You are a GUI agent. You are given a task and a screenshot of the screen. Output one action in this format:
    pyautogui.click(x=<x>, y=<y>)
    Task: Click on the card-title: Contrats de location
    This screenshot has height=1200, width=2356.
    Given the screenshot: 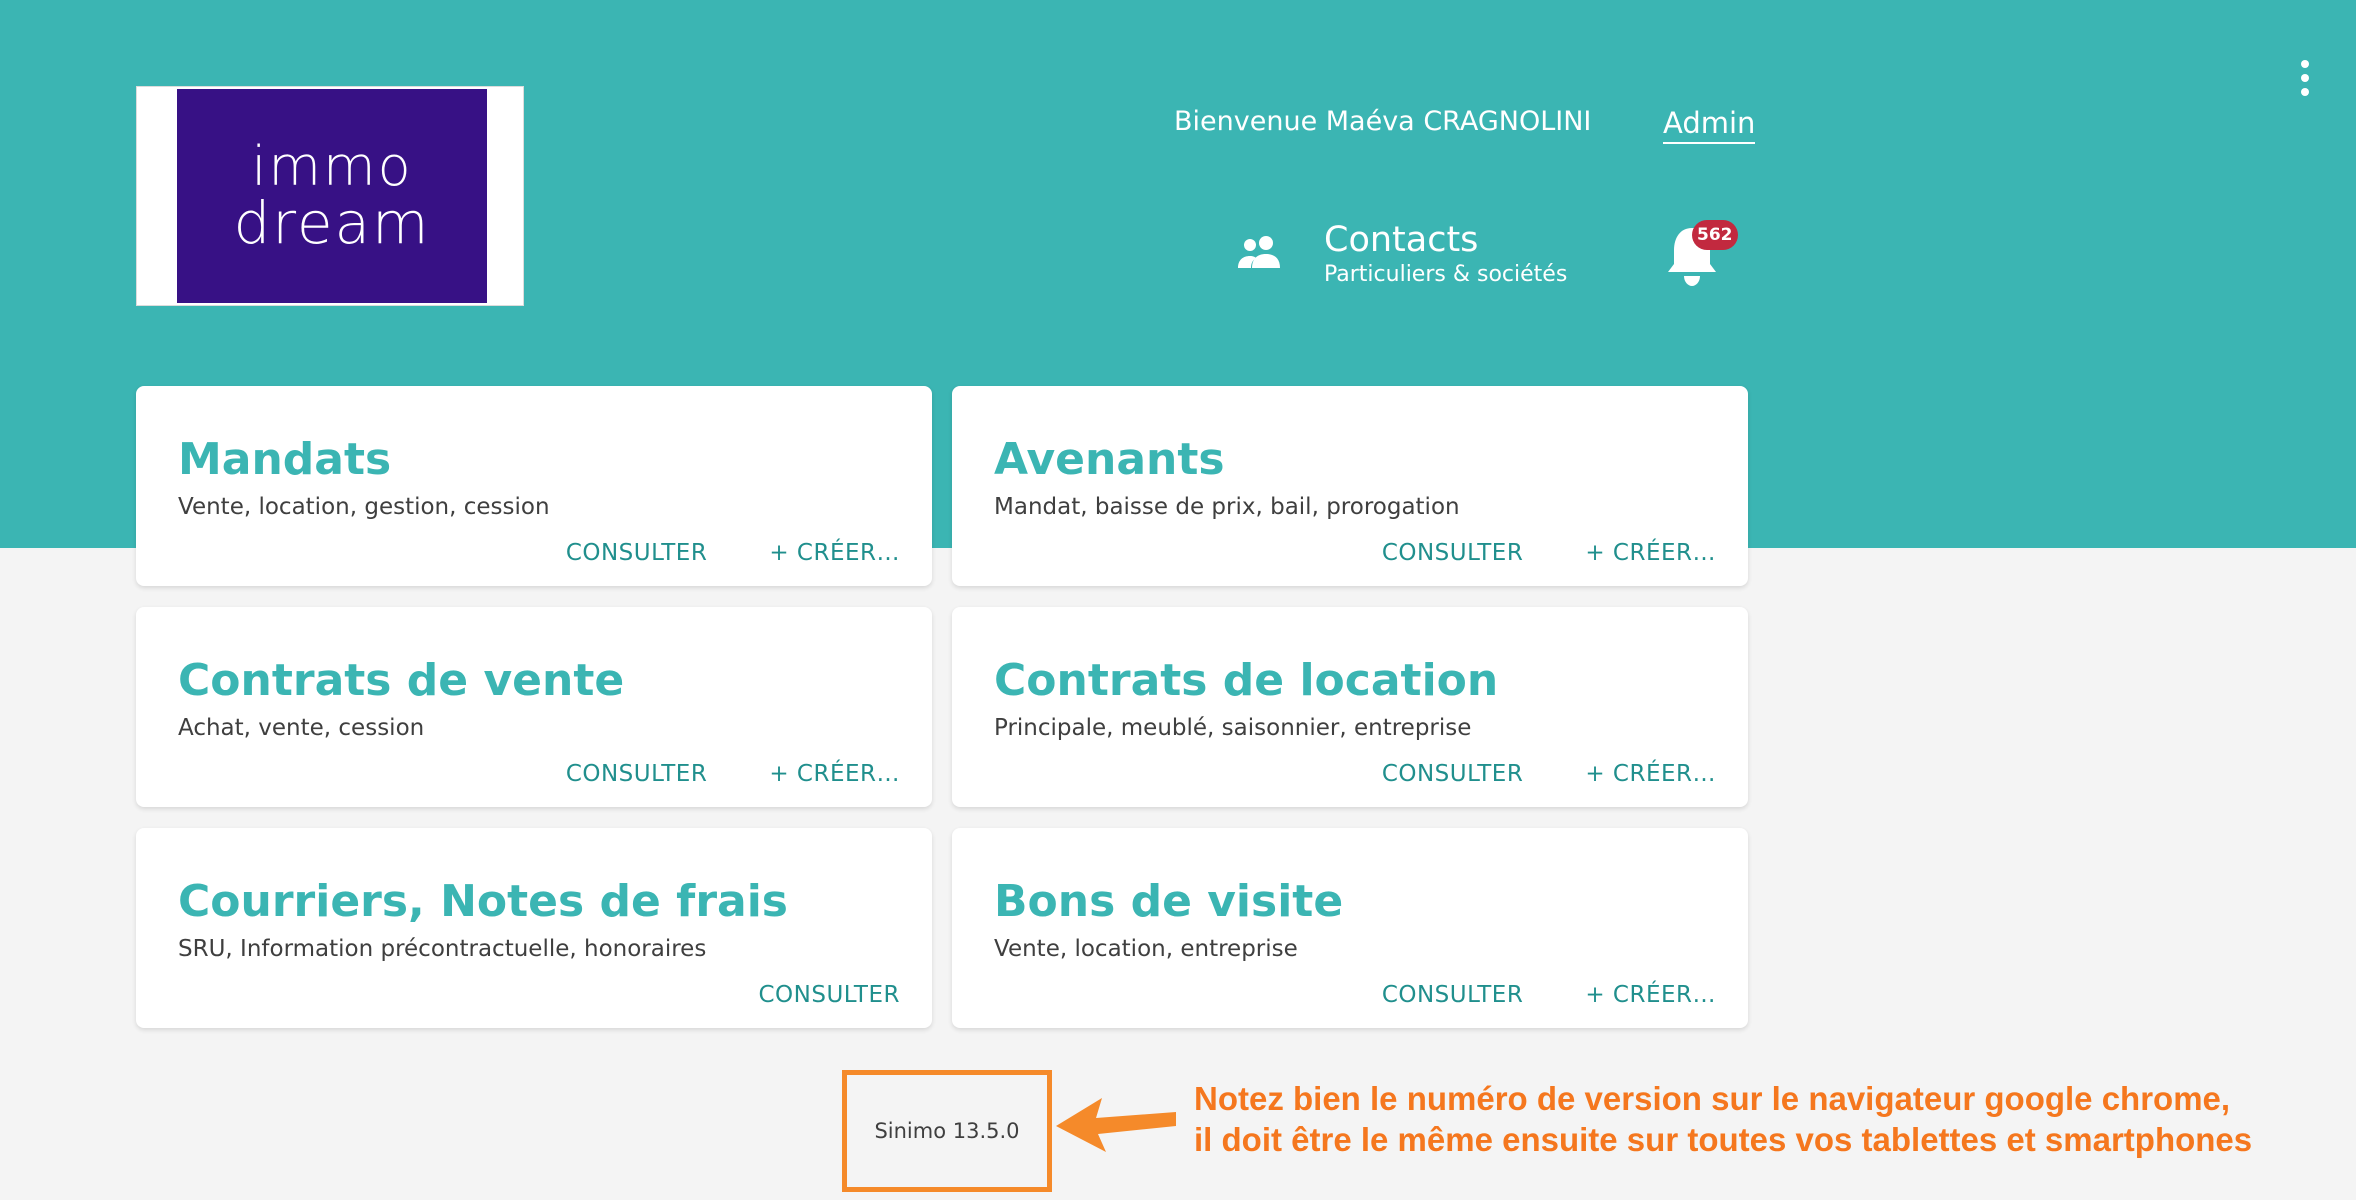 What is the action you would take?
    pyautogui.click(x=1246, y=680)
    